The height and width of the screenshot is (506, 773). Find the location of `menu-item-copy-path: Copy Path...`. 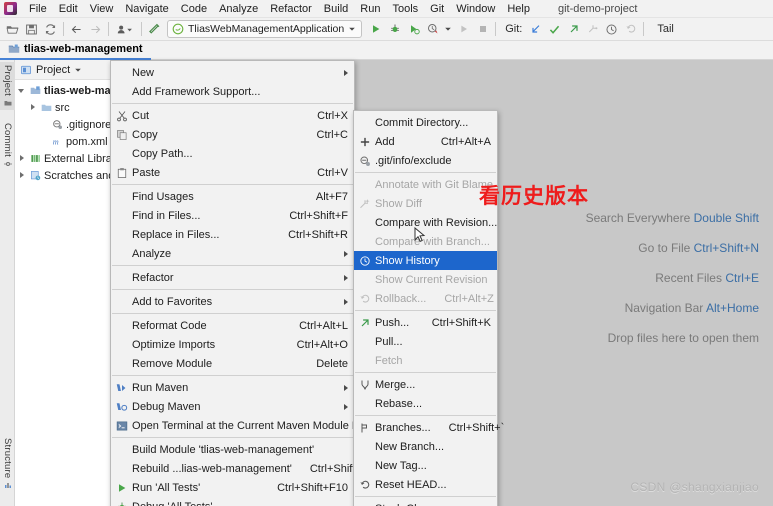

menu-item-copy-path: Copy Path... is located at coordinates (232, 153).